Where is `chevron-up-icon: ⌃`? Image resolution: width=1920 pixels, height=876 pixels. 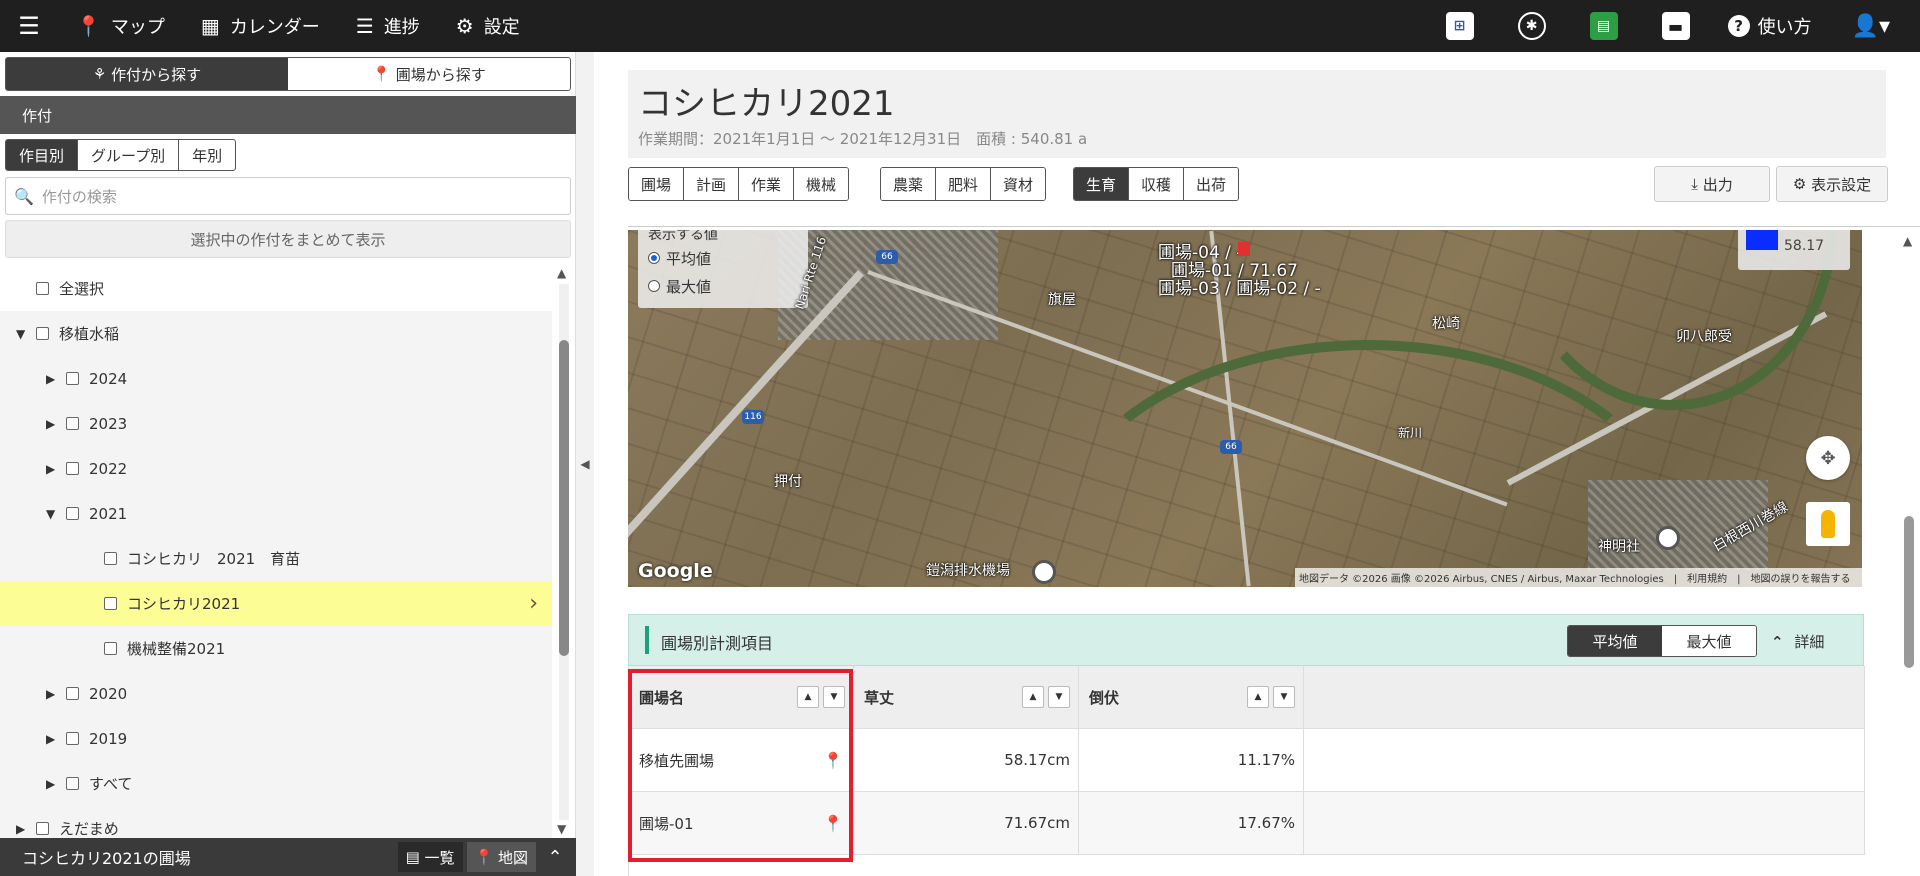 chevron-up-icon: ⌃ is located at coordinates (555, 857).